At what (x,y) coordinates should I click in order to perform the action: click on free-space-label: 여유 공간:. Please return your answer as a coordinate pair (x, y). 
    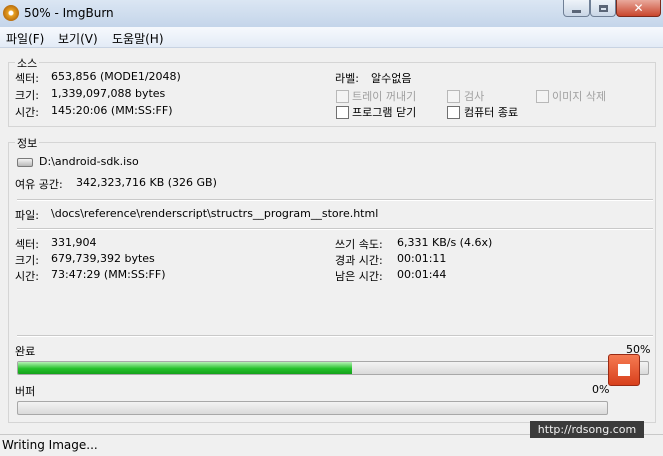
    Looking at the image, I should click on (39, 184).